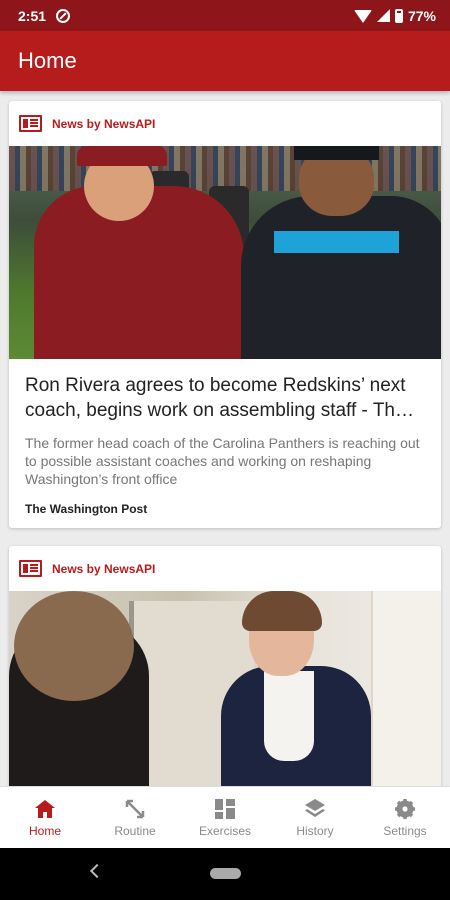  I want to click on white-shirt, so click(289, 716).